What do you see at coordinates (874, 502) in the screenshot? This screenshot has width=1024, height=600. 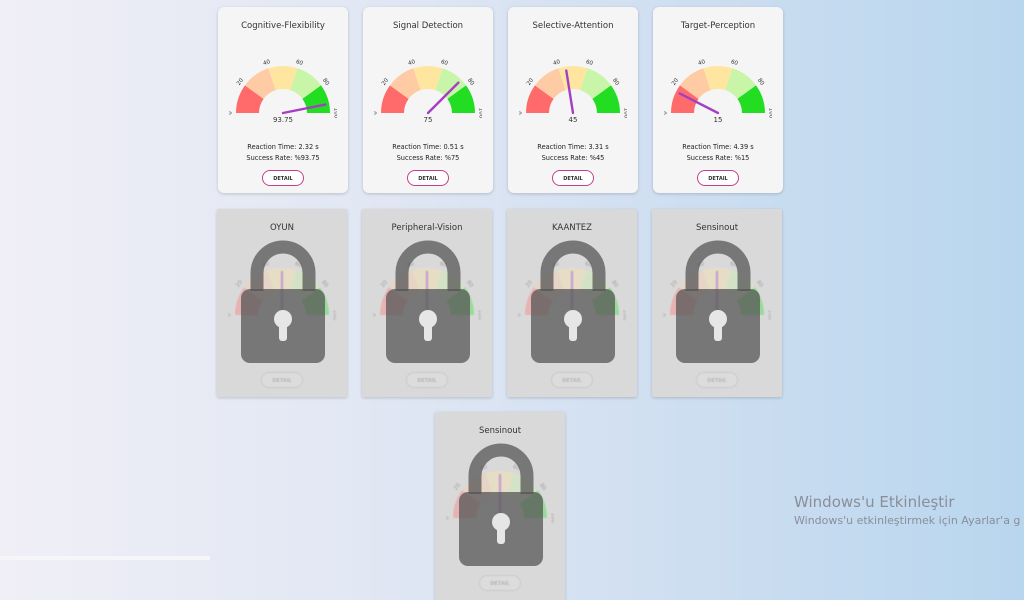 I see `watermark-title: Windows'u Etkinleştir` at bounding box center [874, 502].